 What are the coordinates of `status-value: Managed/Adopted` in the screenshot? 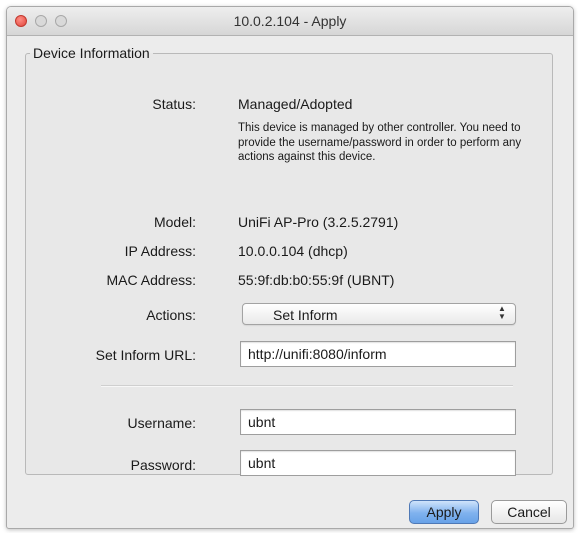 It's located at (295, 104).